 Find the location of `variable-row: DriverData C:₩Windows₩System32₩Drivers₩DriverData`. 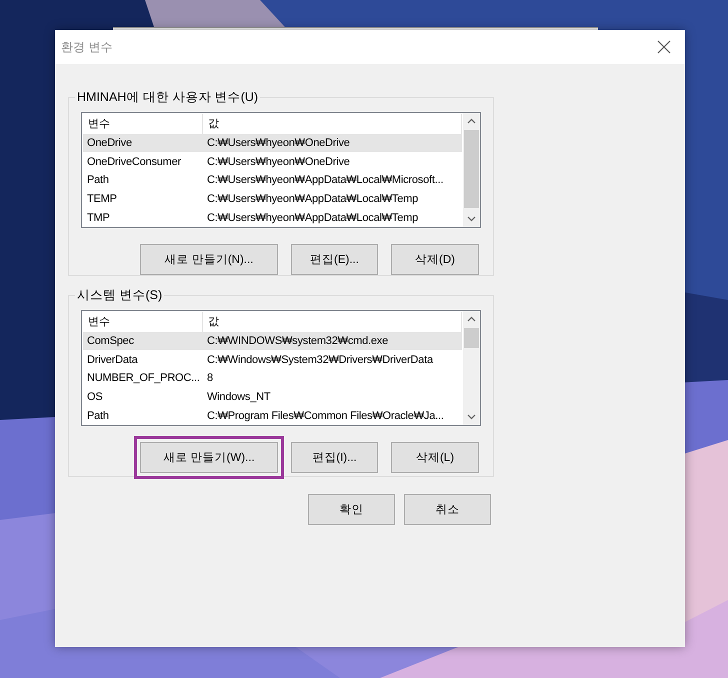

variable-row: DriverData C:₩Windows₩System32₩Drivers₩DriverData is located at coordinates (272, 359).